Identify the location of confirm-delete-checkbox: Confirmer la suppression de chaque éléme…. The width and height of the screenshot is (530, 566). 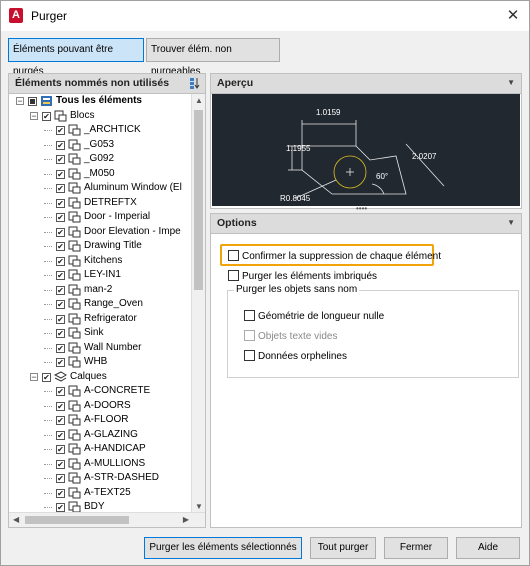
(334, 256).